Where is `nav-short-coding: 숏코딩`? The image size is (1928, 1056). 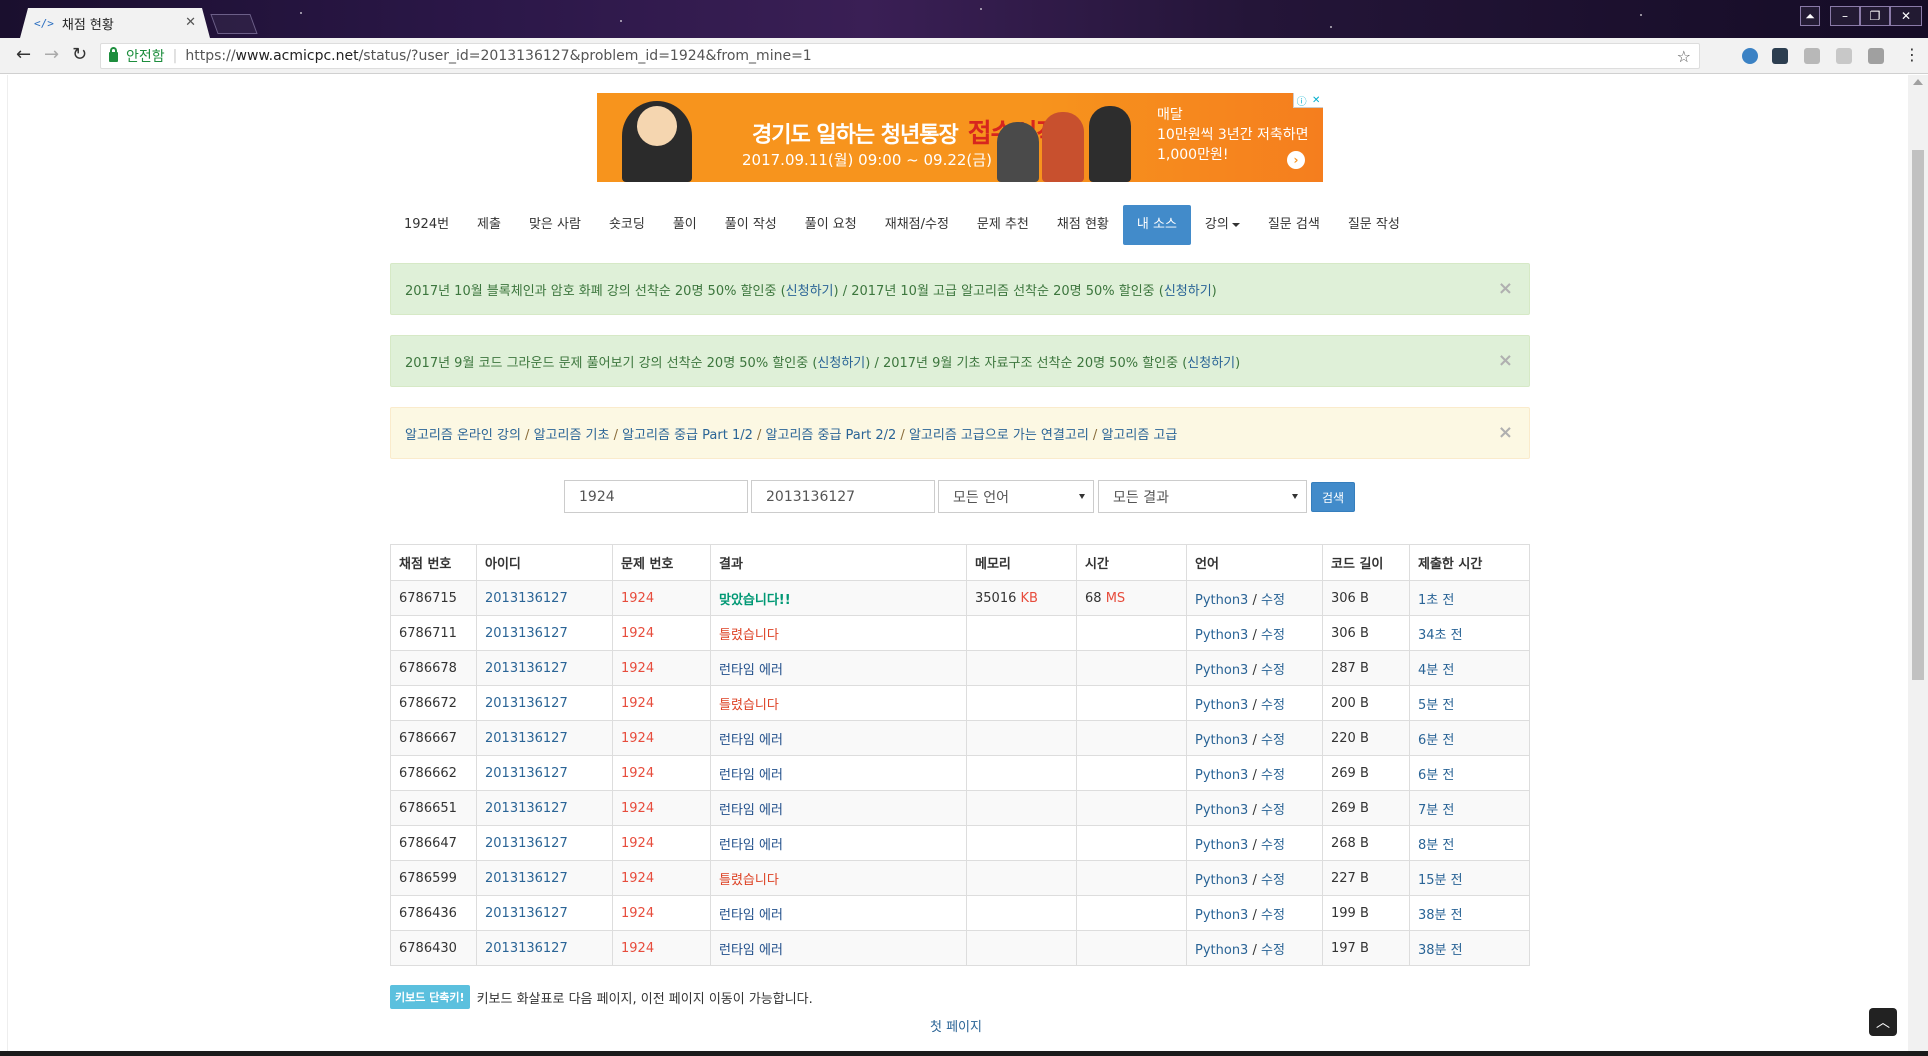 nav-short-coding: 숏코딩 is located at coordinates (627, 225).